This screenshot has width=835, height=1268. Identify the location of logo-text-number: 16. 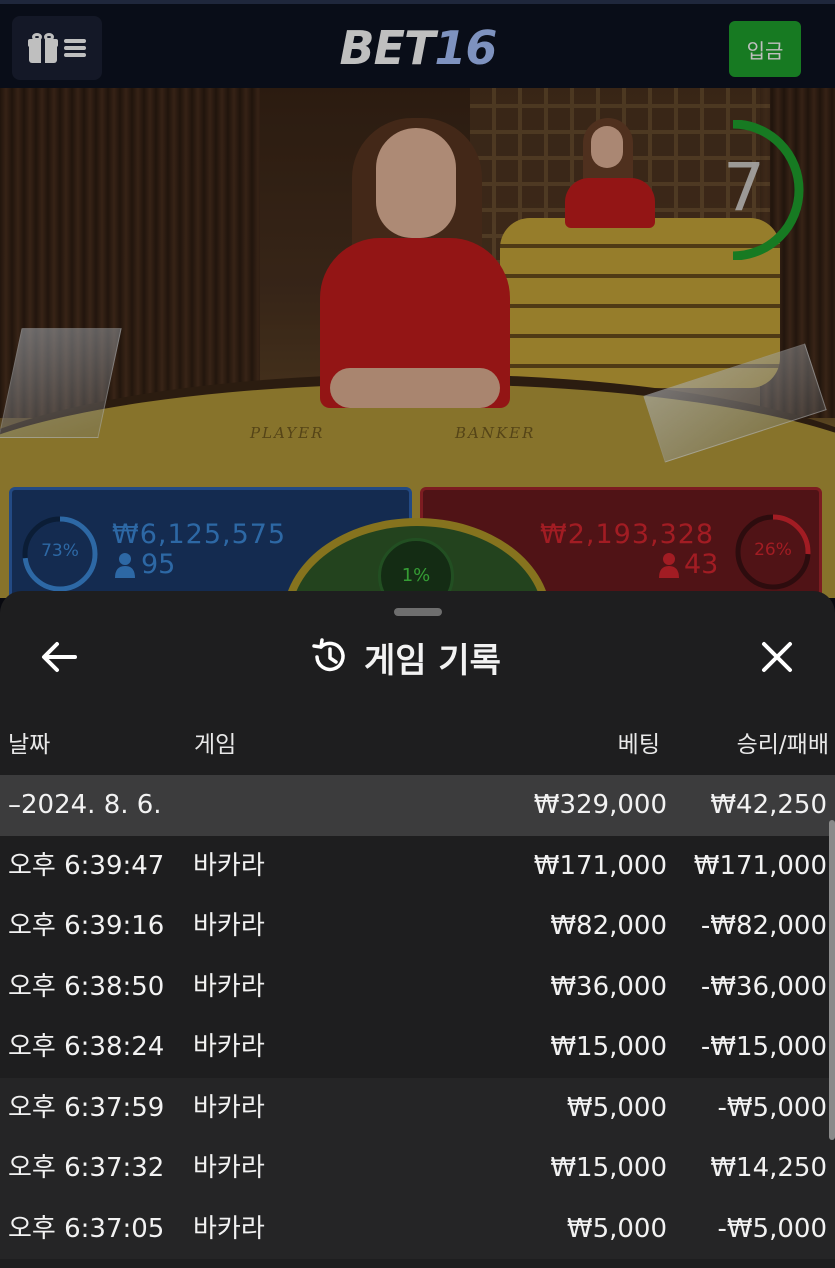
(465, 48).